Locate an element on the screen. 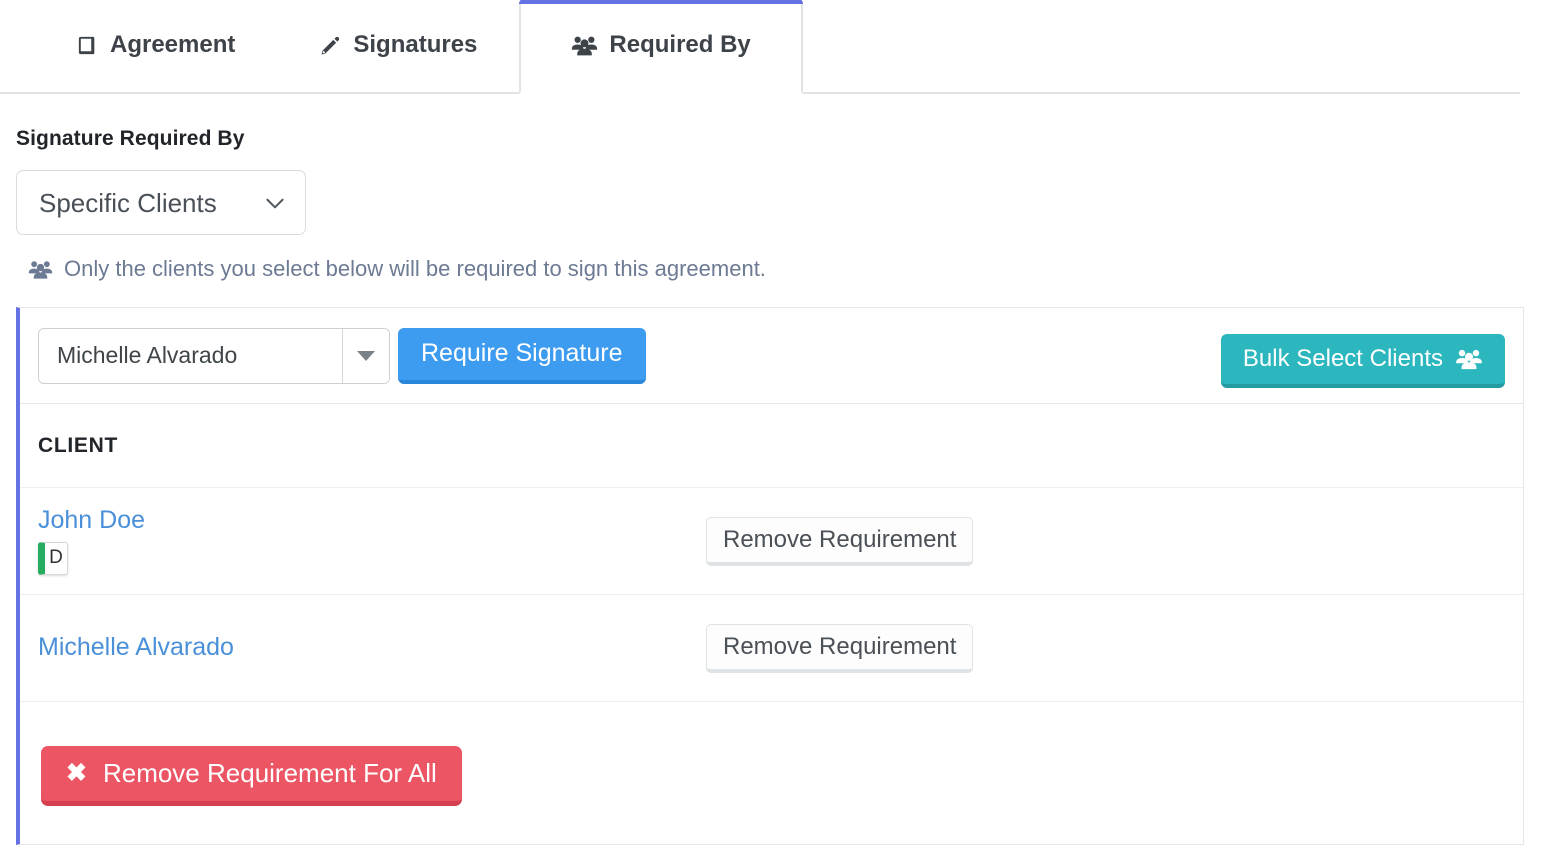 Image resolution: width=1544 pixels, height=865 pixels. table-row: John Doe D Remove Requirement is located at coordinates (771, 541).